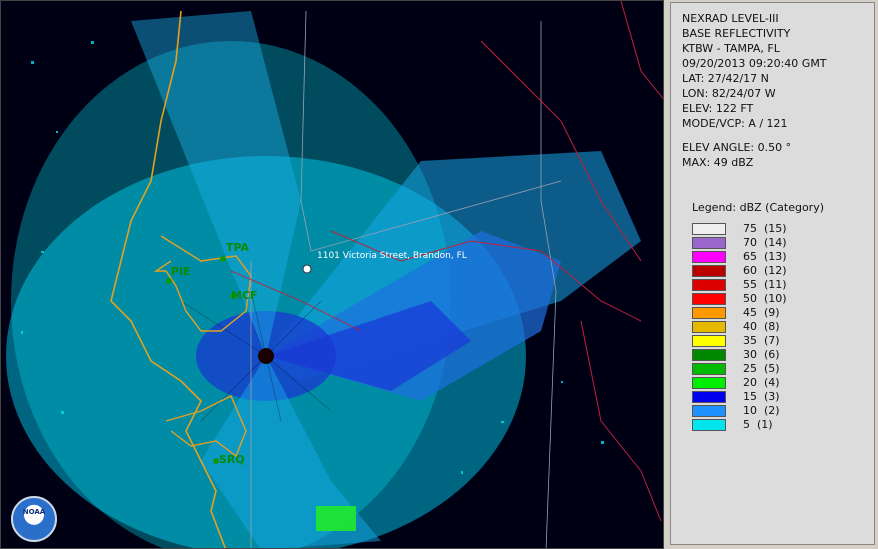  I want to click on legend-label: 45 (9), so click(761, 312).